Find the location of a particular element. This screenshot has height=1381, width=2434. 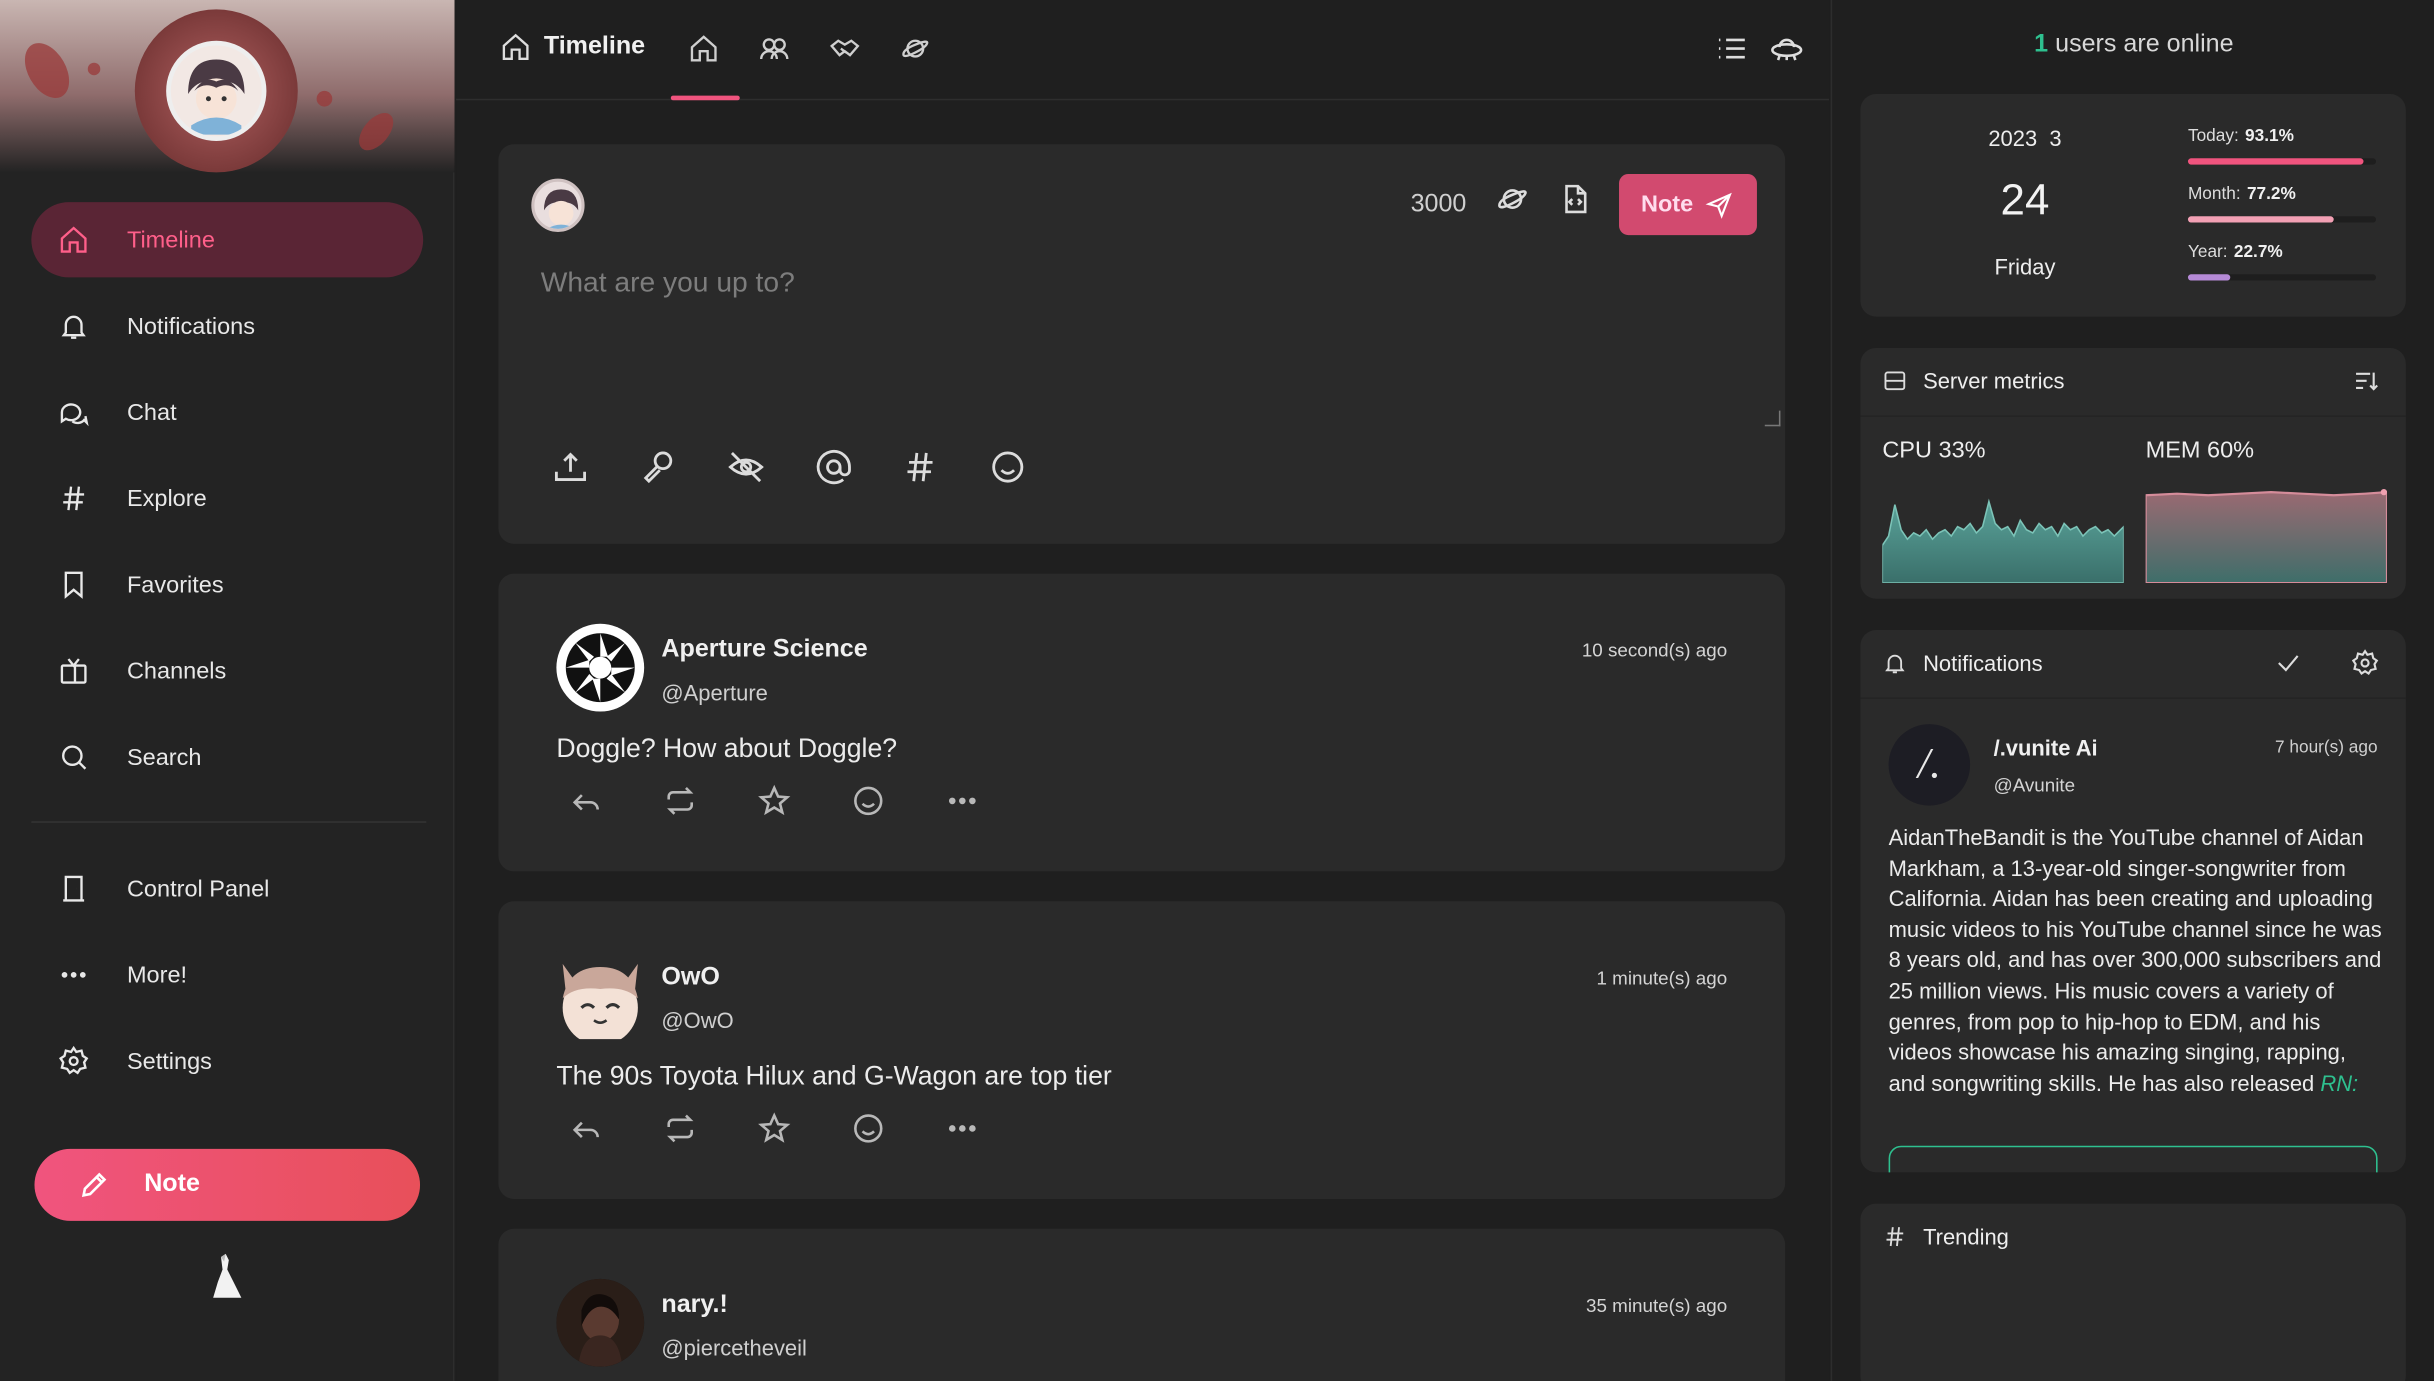

emoji-icon is located at coordinates (868, 801).